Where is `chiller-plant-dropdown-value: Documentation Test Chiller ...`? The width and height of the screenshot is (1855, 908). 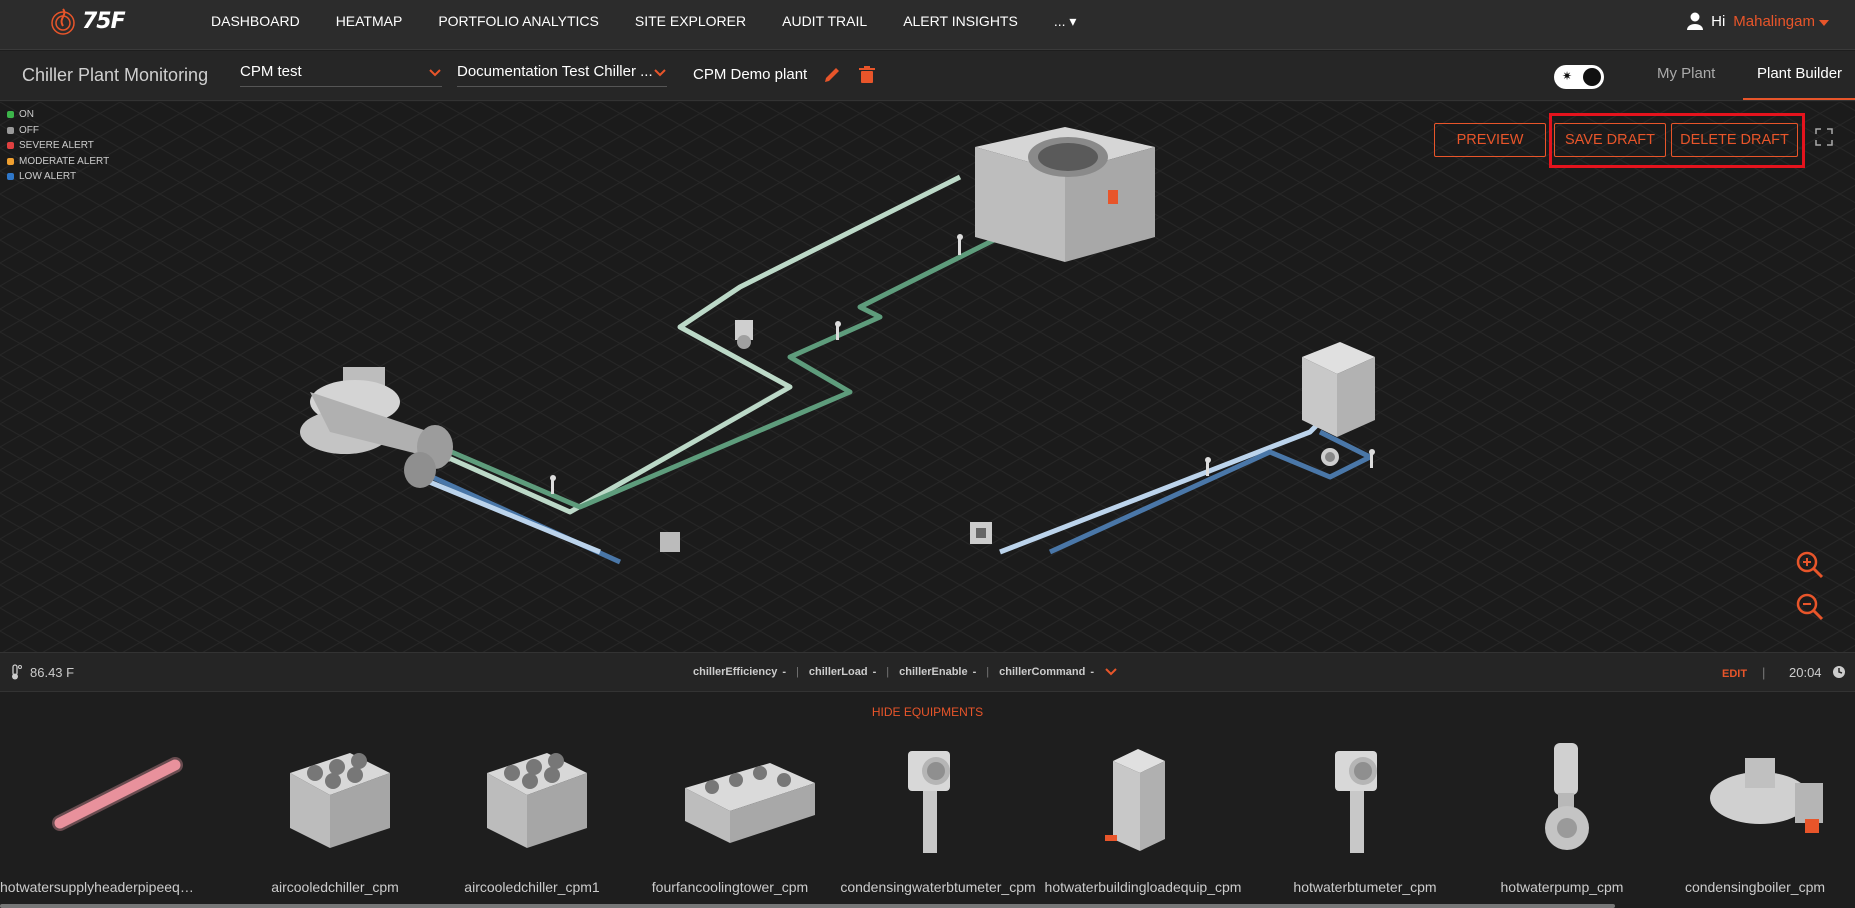 chiller-plant-dropdown-value: Documentation Test Chiller ... is located at coordinates (555, 71).